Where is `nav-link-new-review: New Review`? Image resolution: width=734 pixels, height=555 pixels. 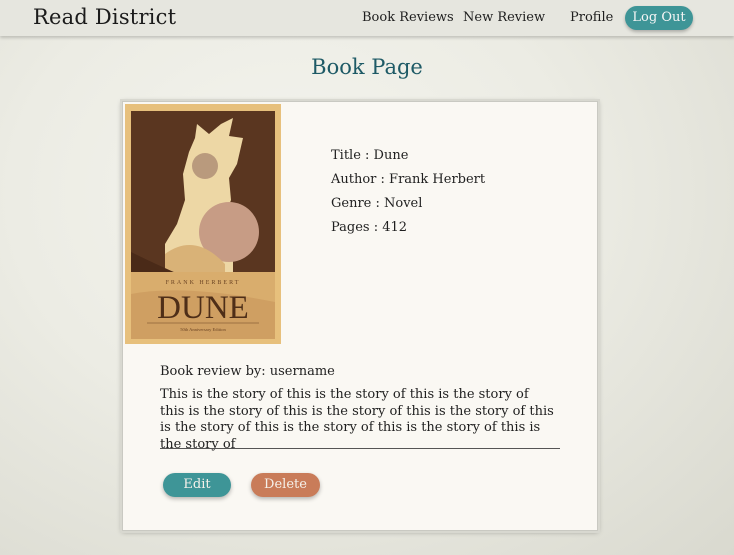 nav-link-new-review: New Review is located at coordinates (504, 17).